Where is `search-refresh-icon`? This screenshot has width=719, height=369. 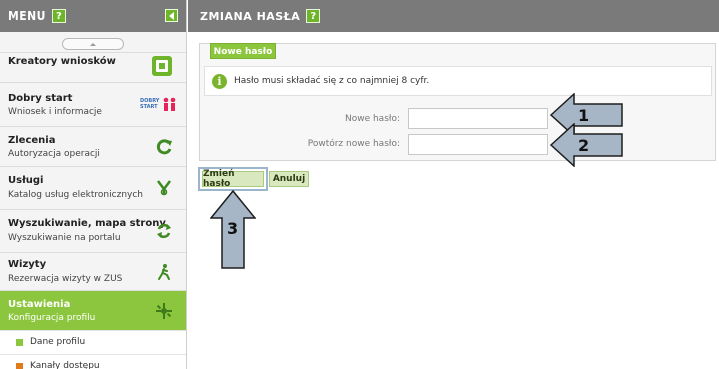
search-refresh-icon is located at coordinates (164, 233).